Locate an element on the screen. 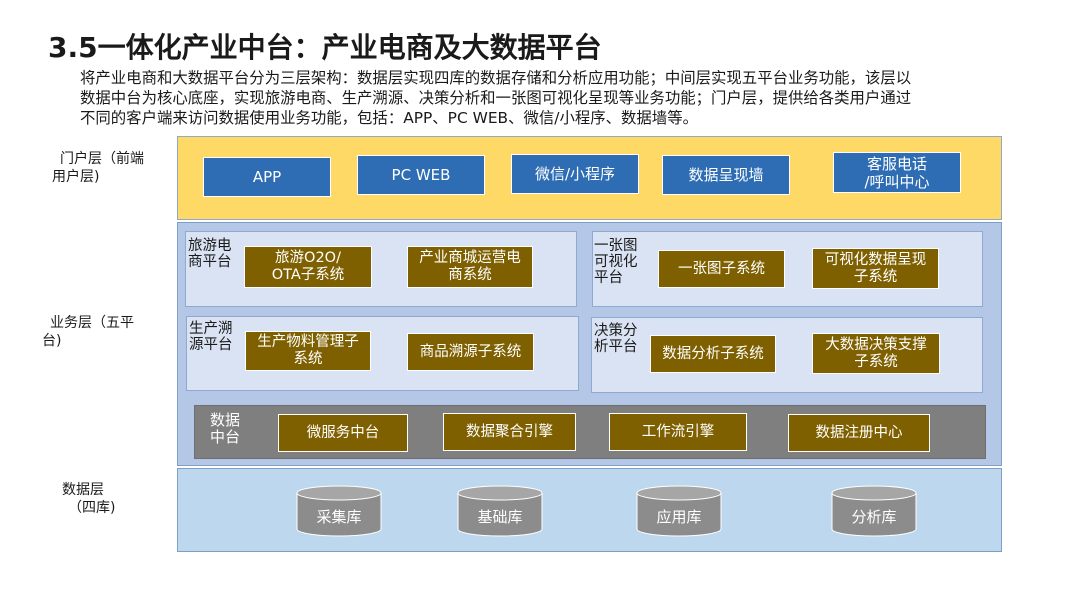 The width and height of the screenshot is (1080, 608). portal-item-label: 数据呈现墙 is located at coordinates (726, 175).